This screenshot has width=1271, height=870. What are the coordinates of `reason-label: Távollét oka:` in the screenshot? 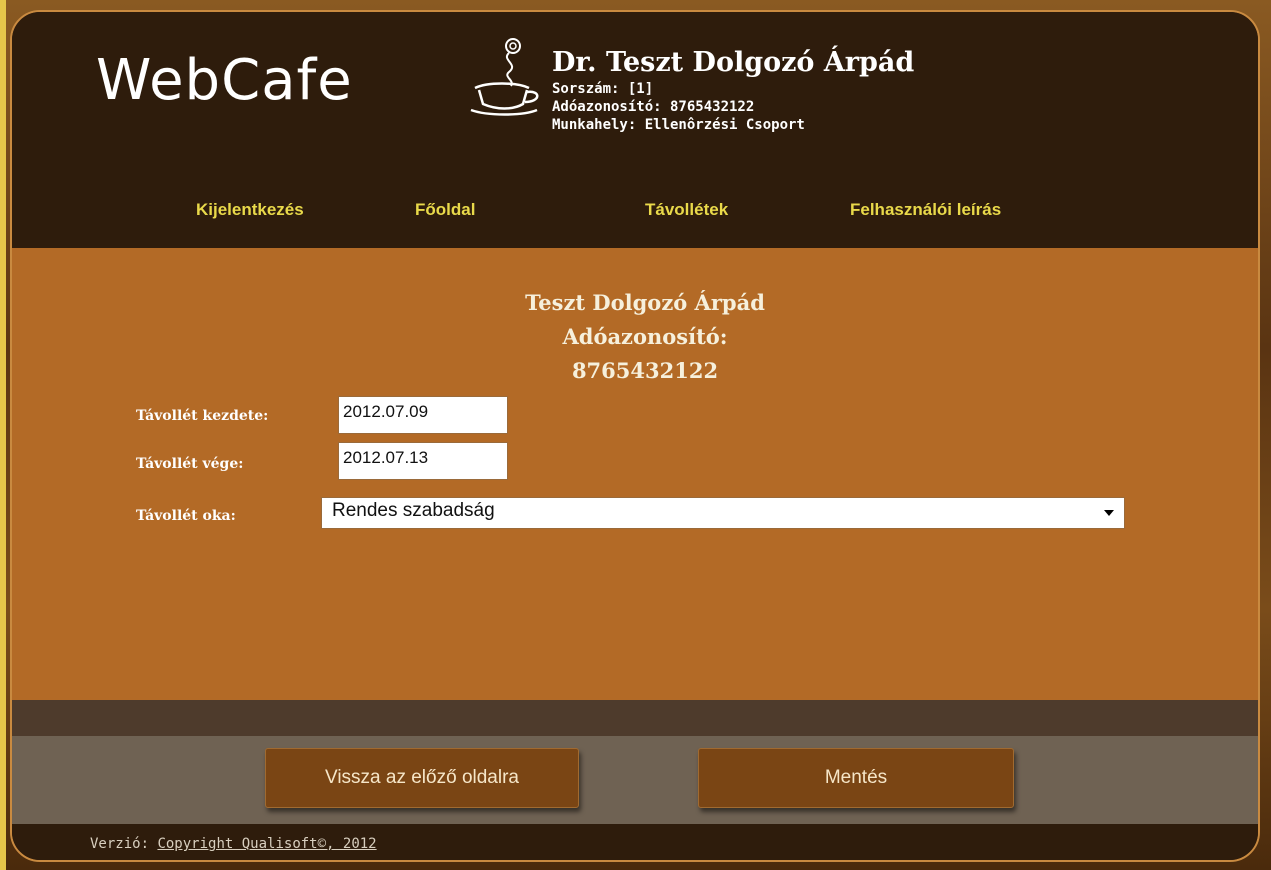 It's located at (186, 516).